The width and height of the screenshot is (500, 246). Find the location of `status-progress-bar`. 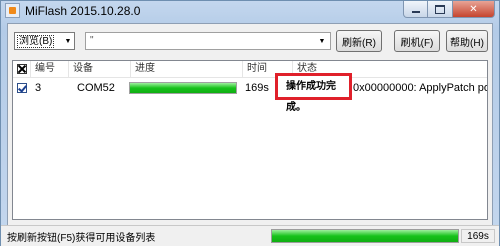

status-progress-bar is located at coordinates (365, 236).